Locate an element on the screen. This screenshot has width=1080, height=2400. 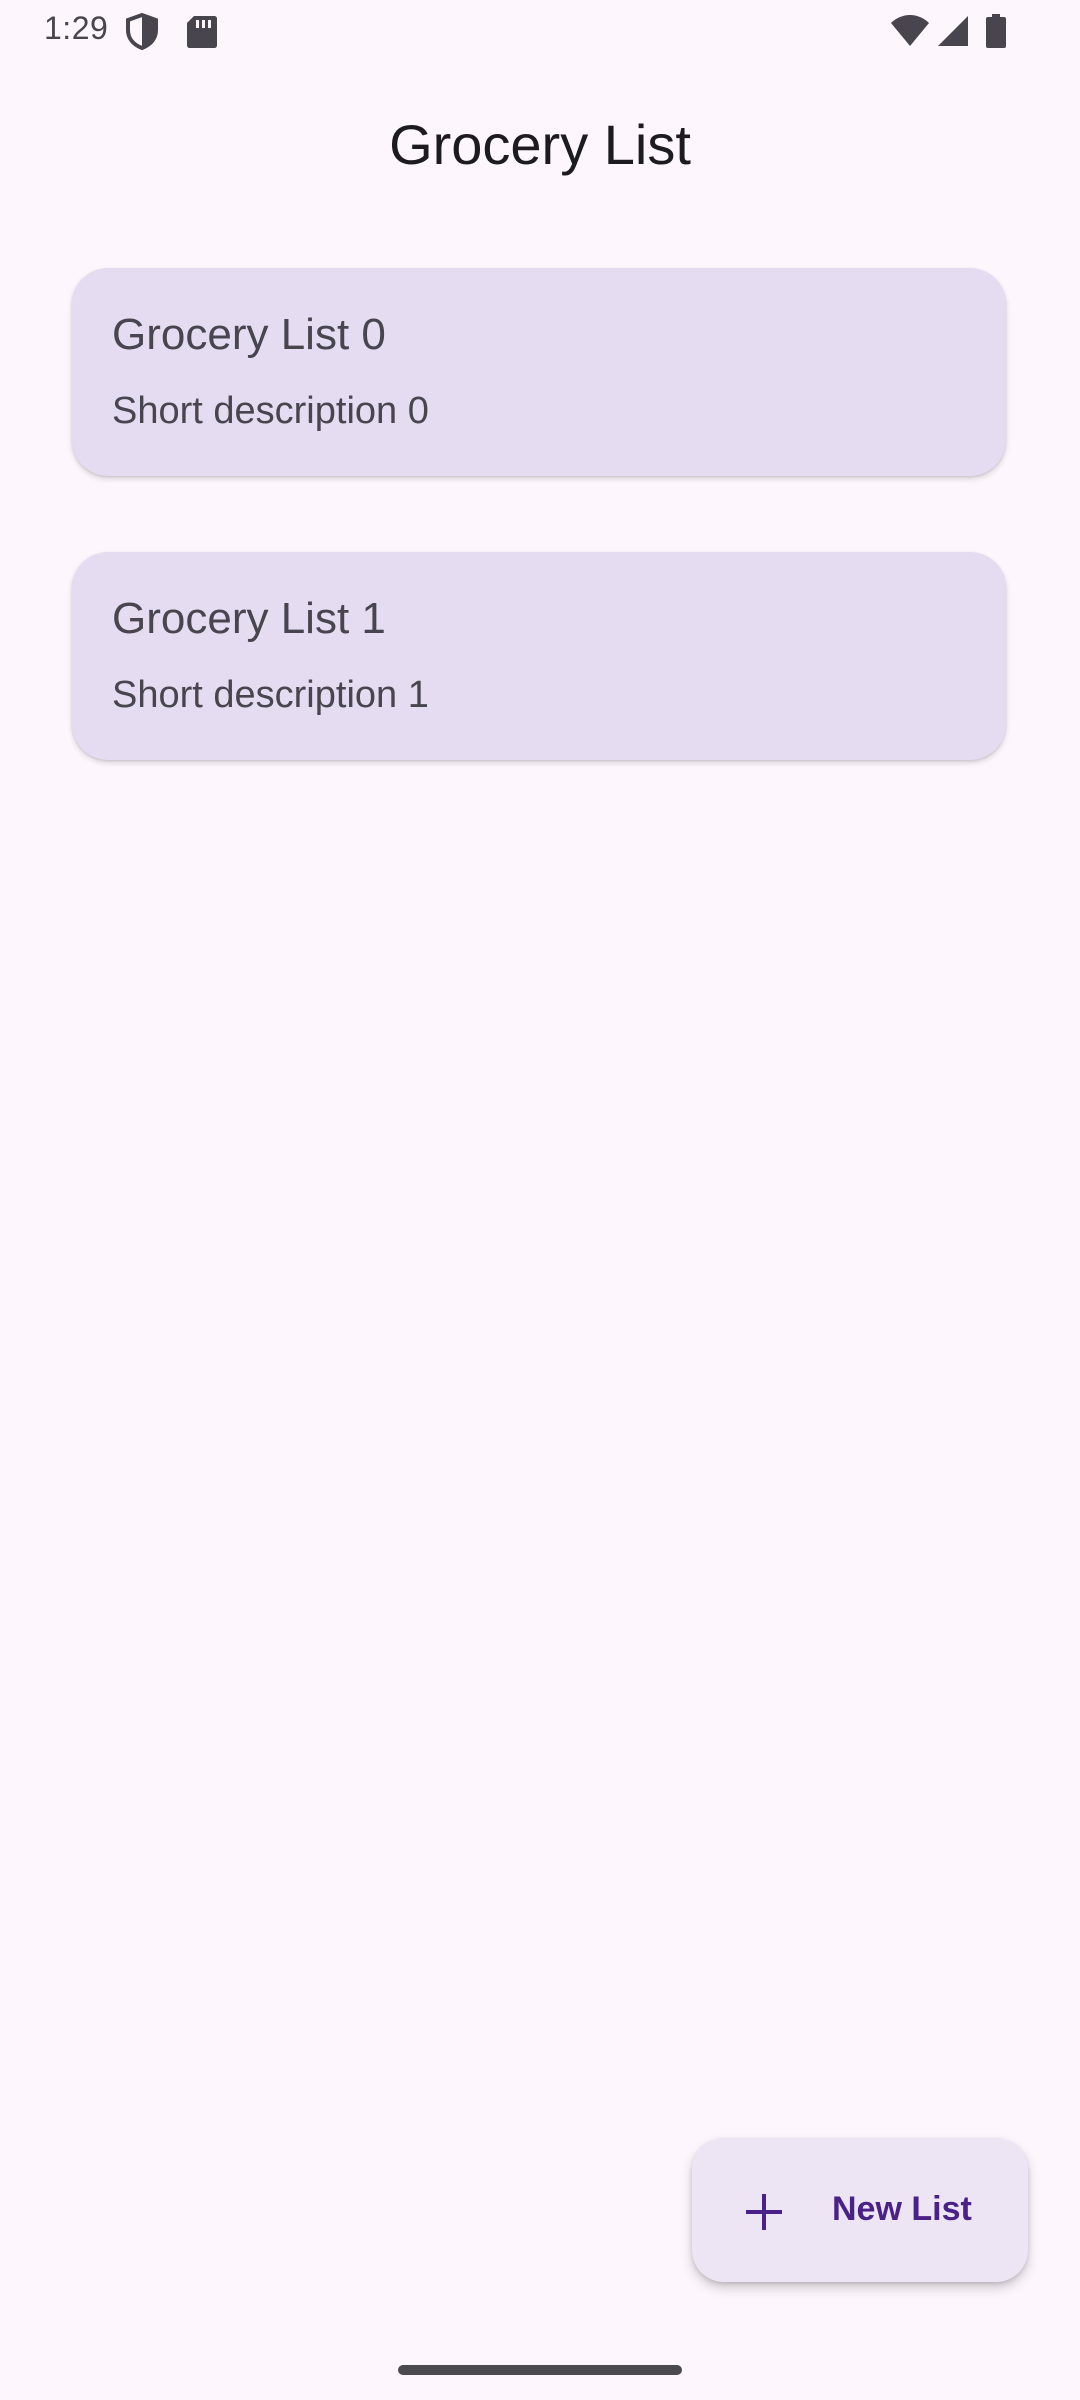
list-title: Grocery List 0 is located at coordinates (249, 334).